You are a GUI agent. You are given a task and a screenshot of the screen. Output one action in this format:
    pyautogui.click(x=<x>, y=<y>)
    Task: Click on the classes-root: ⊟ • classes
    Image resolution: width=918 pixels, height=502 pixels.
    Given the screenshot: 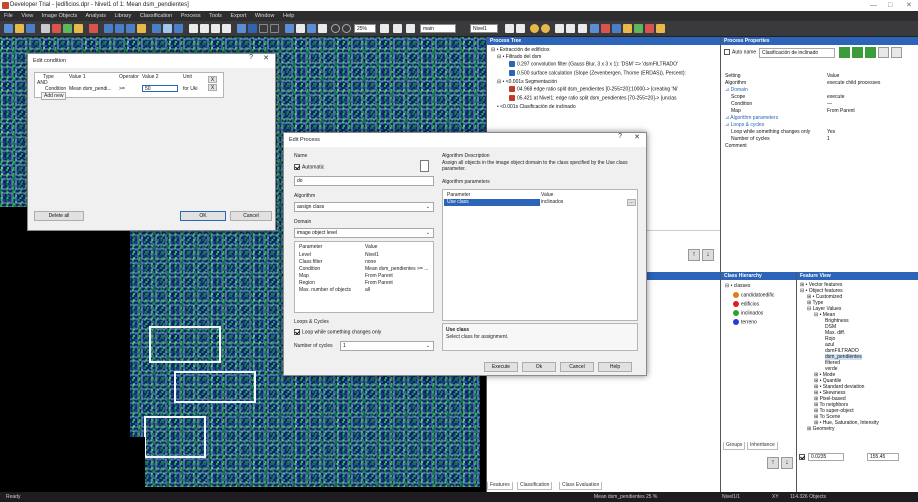 What is the action you would take?
    pyautogui.click(x=737, y=286)
    